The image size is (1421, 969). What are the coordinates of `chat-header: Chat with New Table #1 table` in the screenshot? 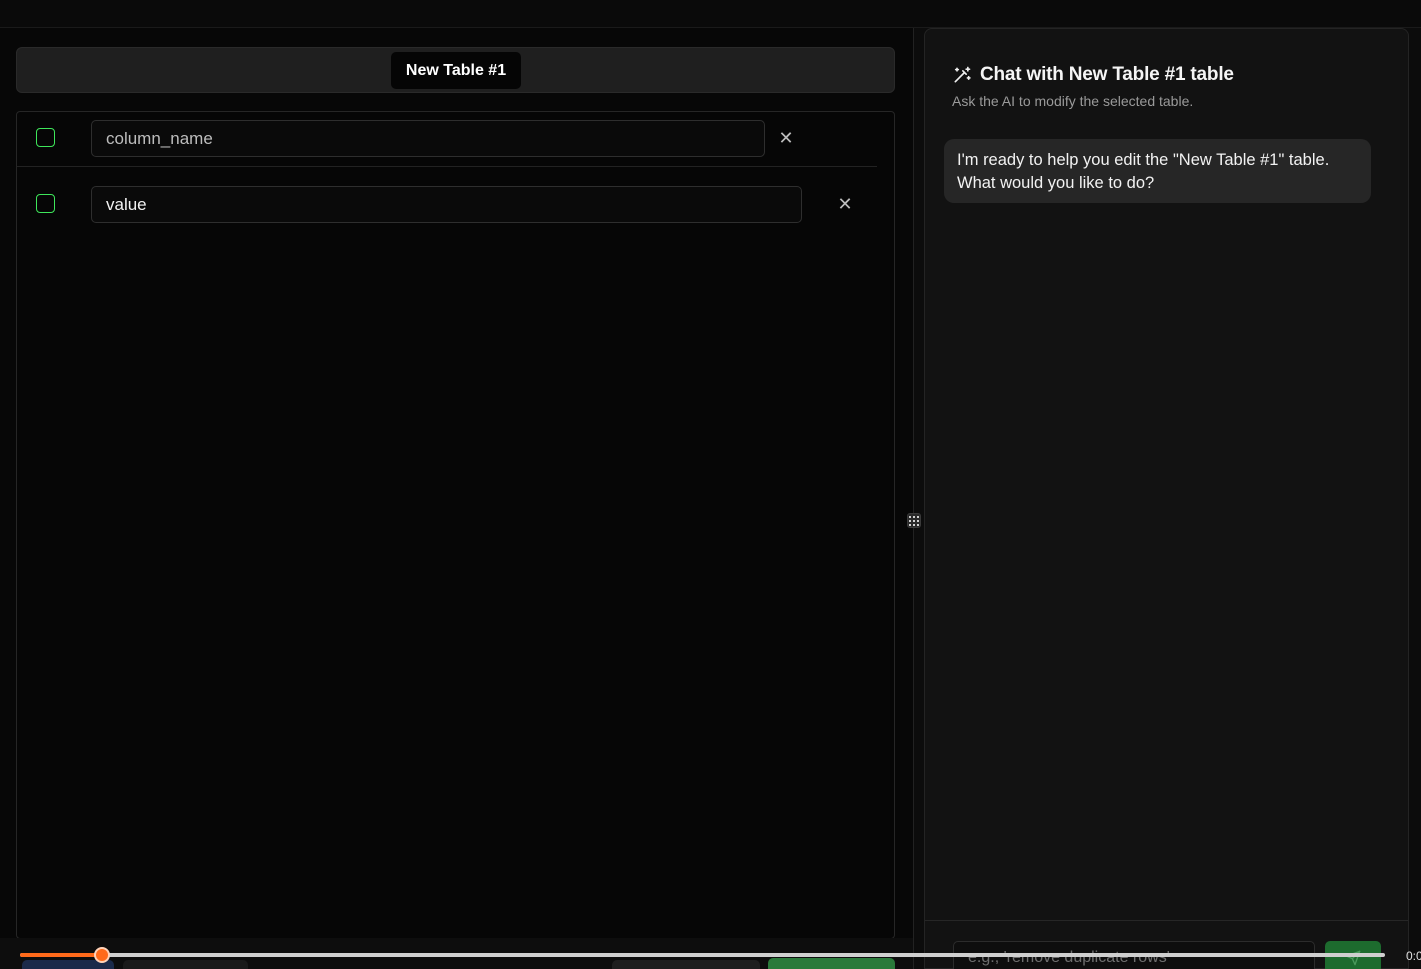 It's located at (1093, 75).